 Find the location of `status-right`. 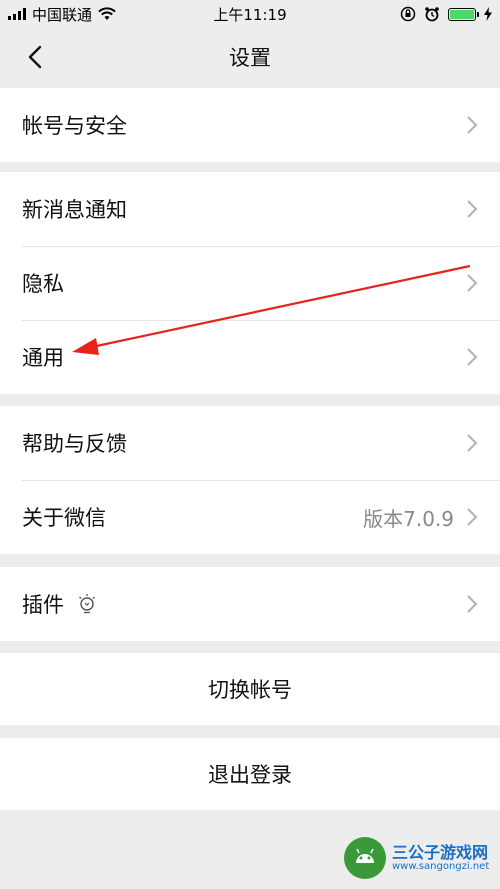

status-right is located at coordinates (446, 14).